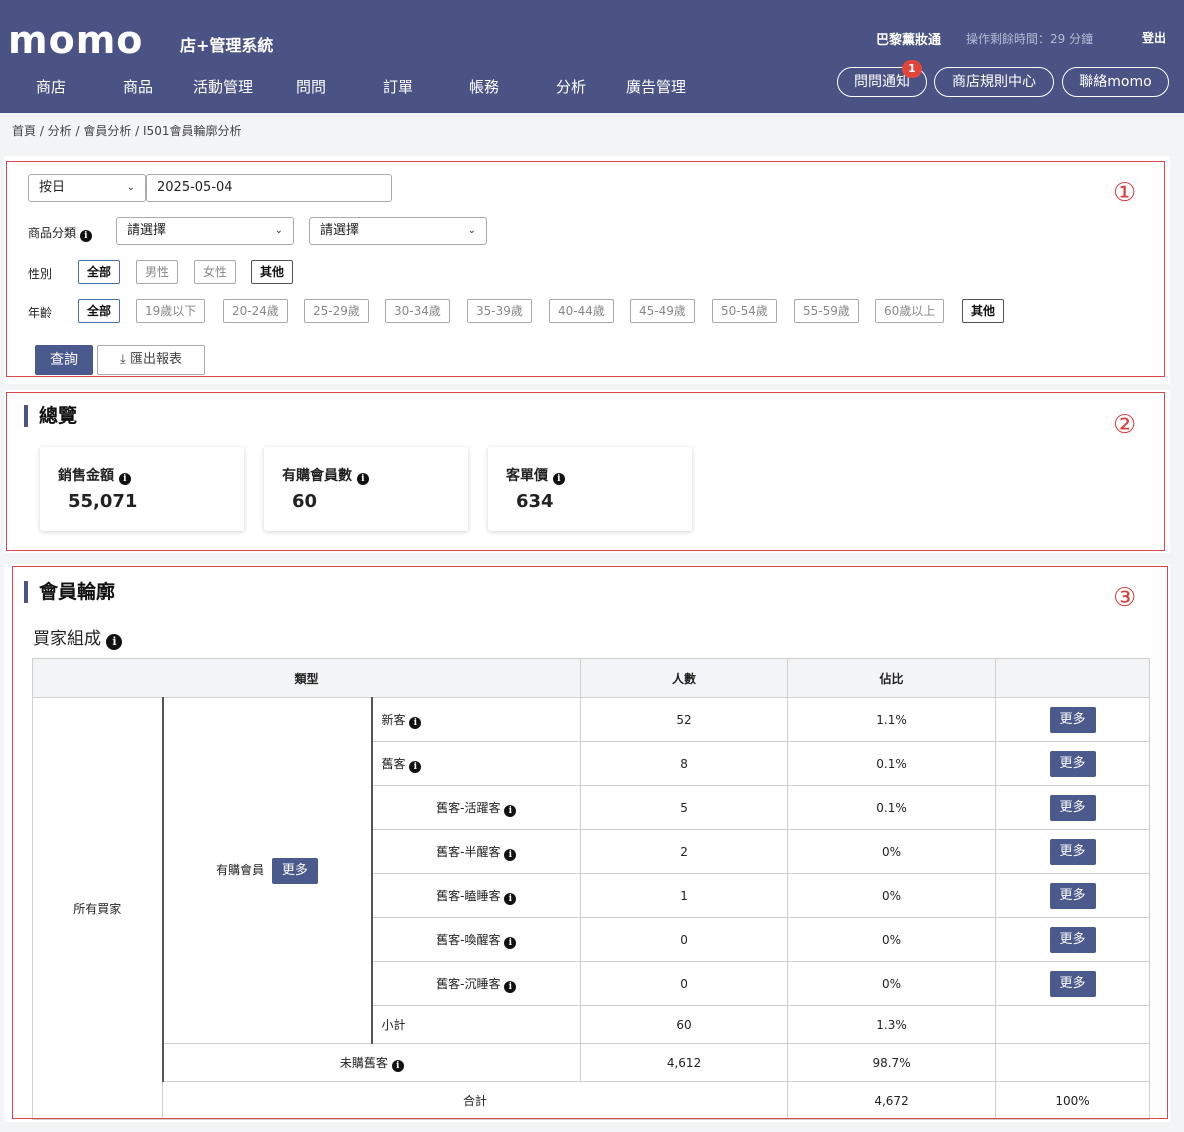  Describe the element at coordinates (910, 311) in the screenshot. I see `age-60plus-chip: 60歲以上` at that location.